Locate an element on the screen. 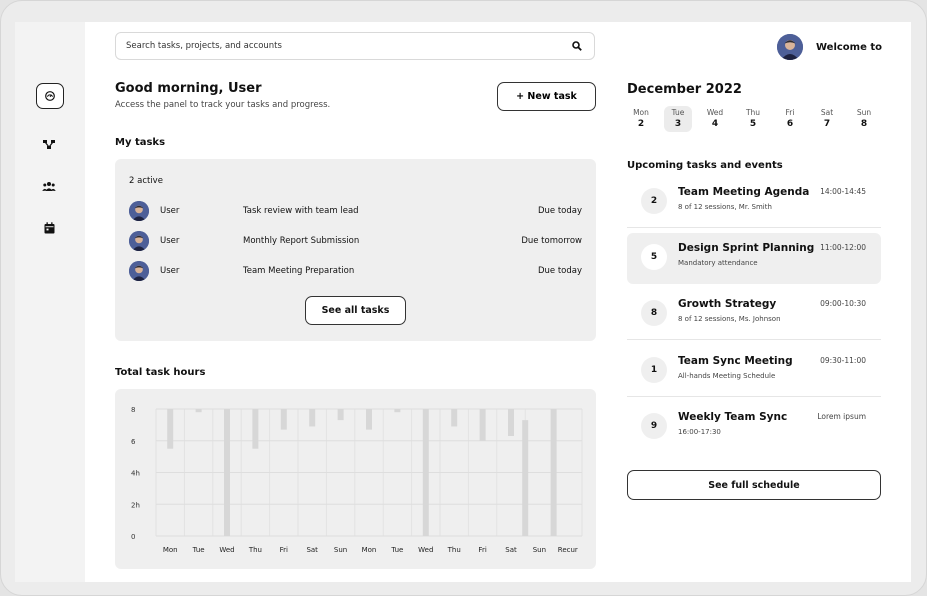 The width and height of the screenshot is (927, 596). event-subtitle: 16:00-17:30 is located at coordinates (699, 432).